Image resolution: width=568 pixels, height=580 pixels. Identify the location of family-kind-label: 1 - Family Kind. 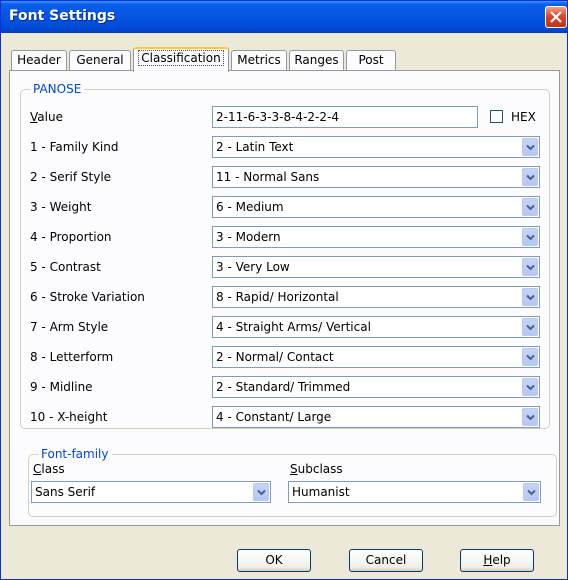
(74, 147).